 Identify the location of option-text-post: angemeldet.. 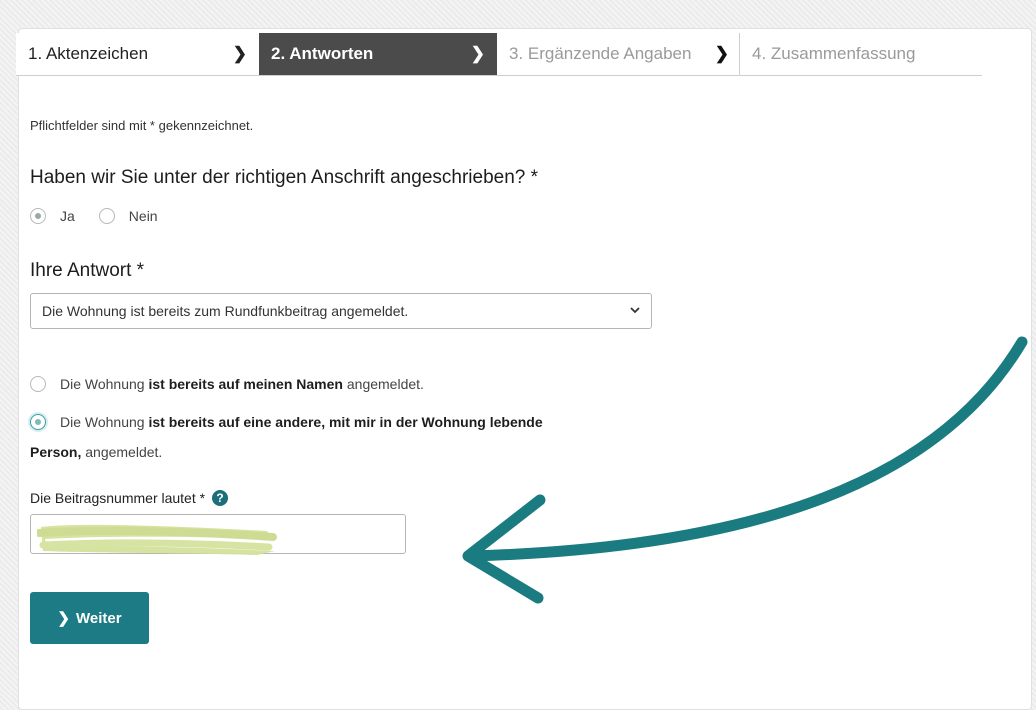
(383, 384).